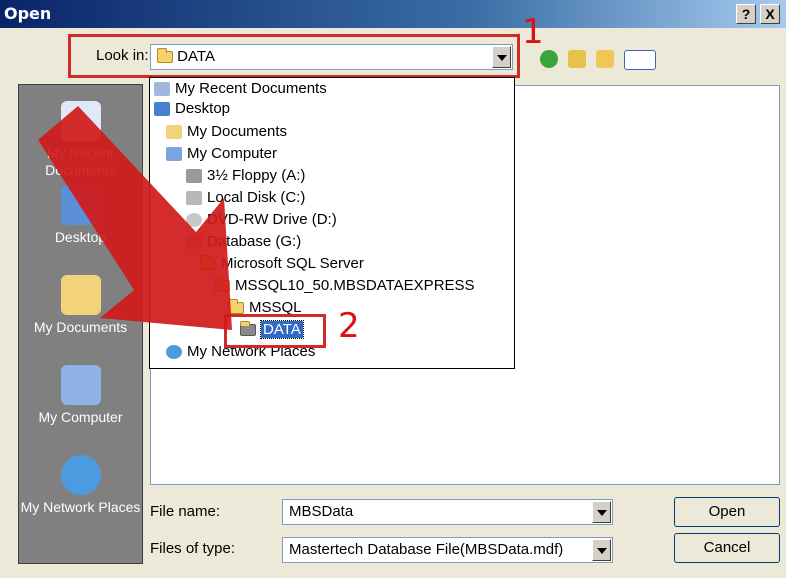  I want to click on cancel-button: Cancel, so click(727, 548).